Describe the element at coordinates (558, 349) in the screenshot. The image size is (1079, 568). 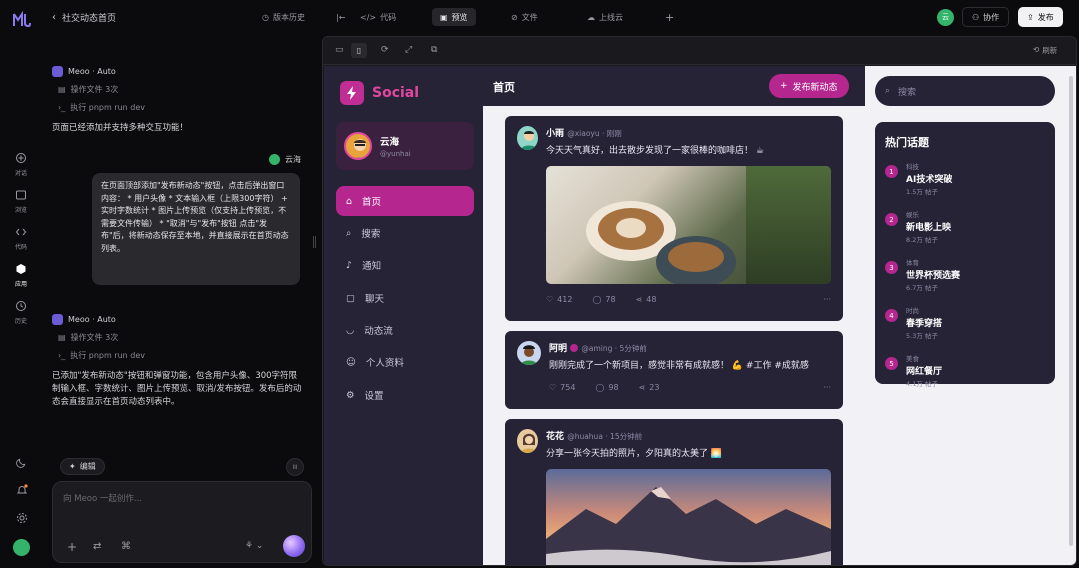
I see `post-author: 阿明` at that location.